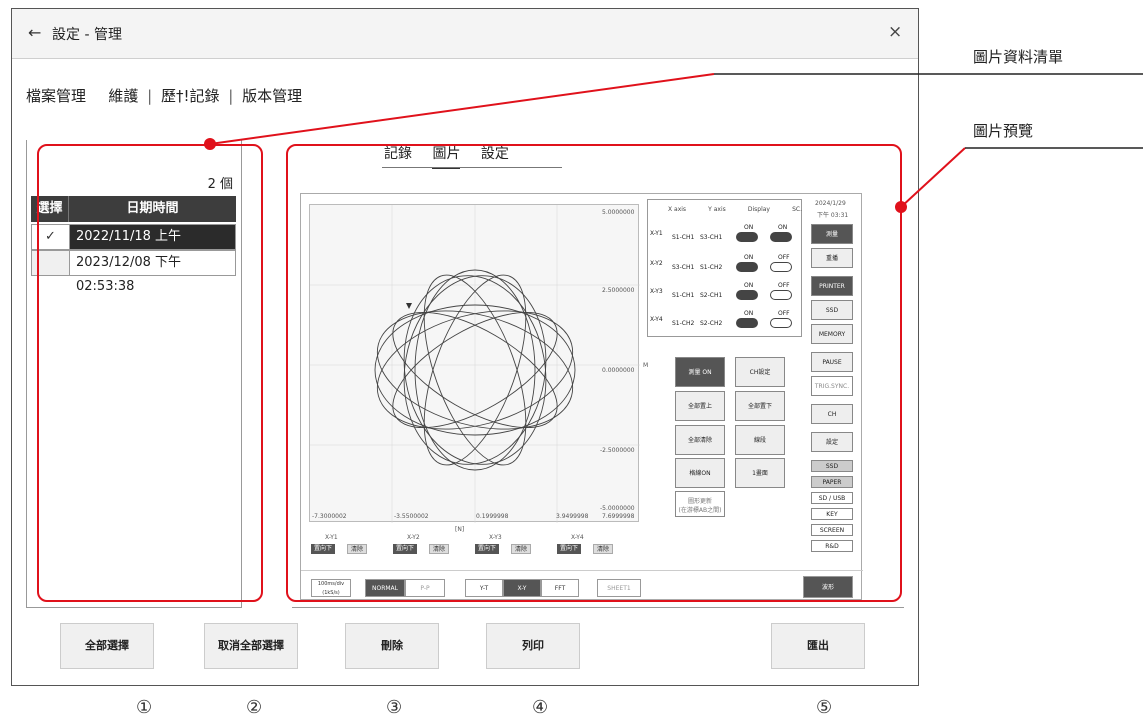 The width and height of the screenshot is (1143, 727). I want to click on delete-button: 刪除, so click(392, 646).